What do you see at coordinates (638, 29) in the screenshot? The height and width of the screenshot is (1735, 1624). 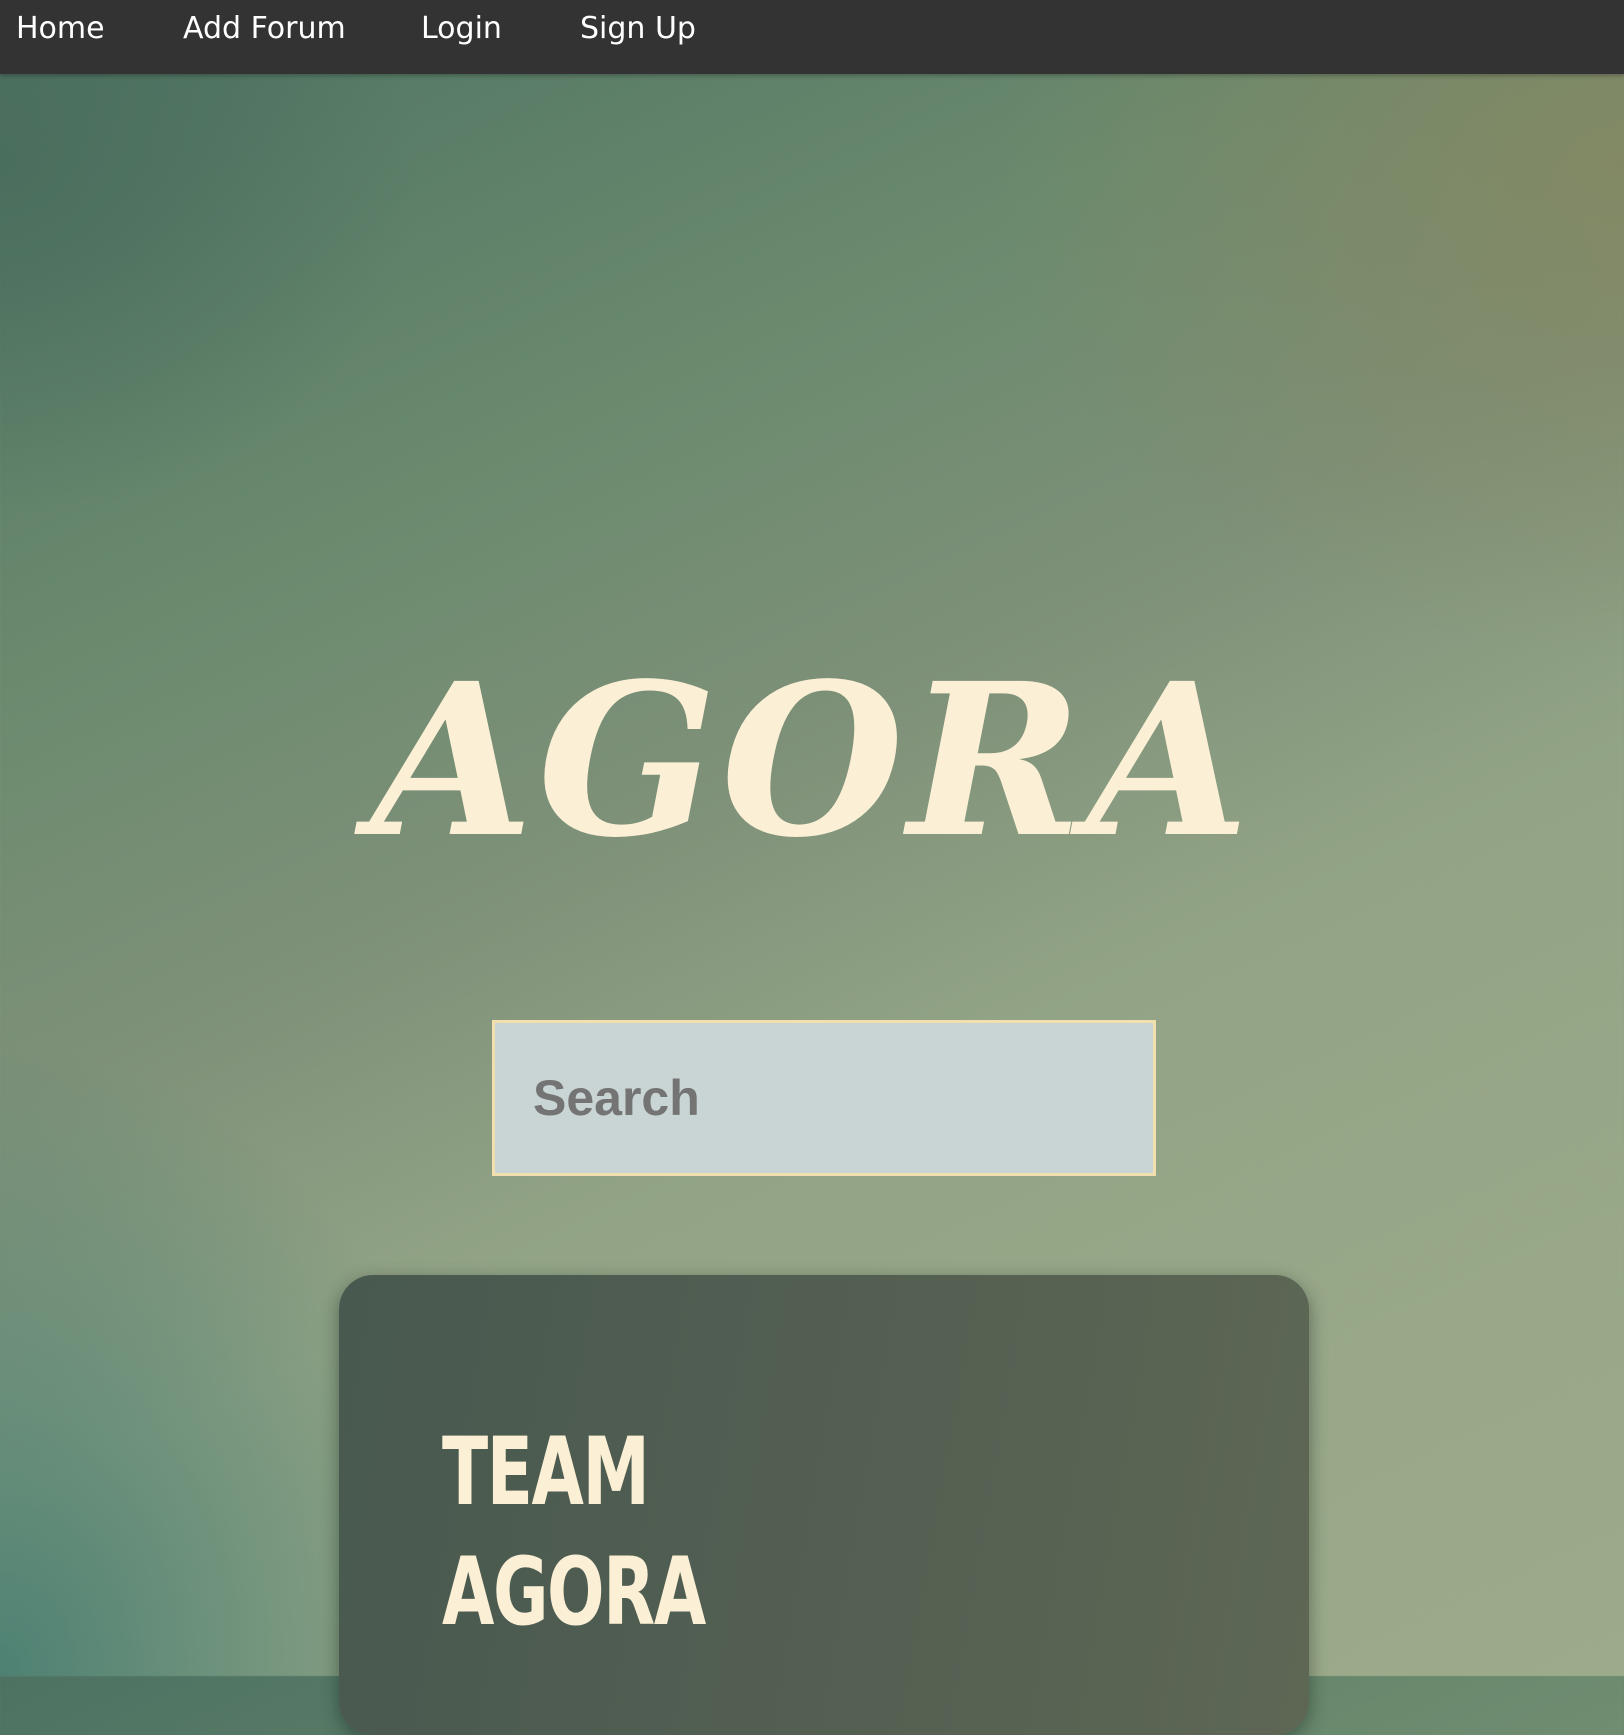 I see `nav-sign-up-link: Sign Up` at bounding box center [638, 29].